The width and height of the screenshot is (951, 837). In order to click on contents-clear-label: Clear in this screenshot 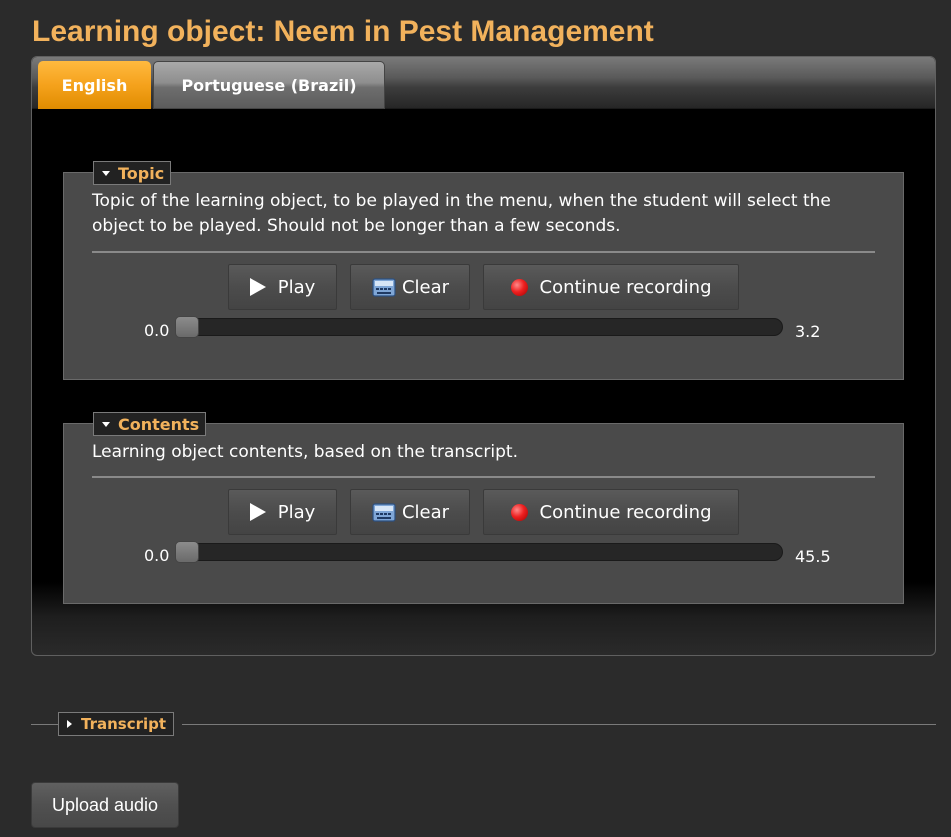, I will do `click(425, 512)`.